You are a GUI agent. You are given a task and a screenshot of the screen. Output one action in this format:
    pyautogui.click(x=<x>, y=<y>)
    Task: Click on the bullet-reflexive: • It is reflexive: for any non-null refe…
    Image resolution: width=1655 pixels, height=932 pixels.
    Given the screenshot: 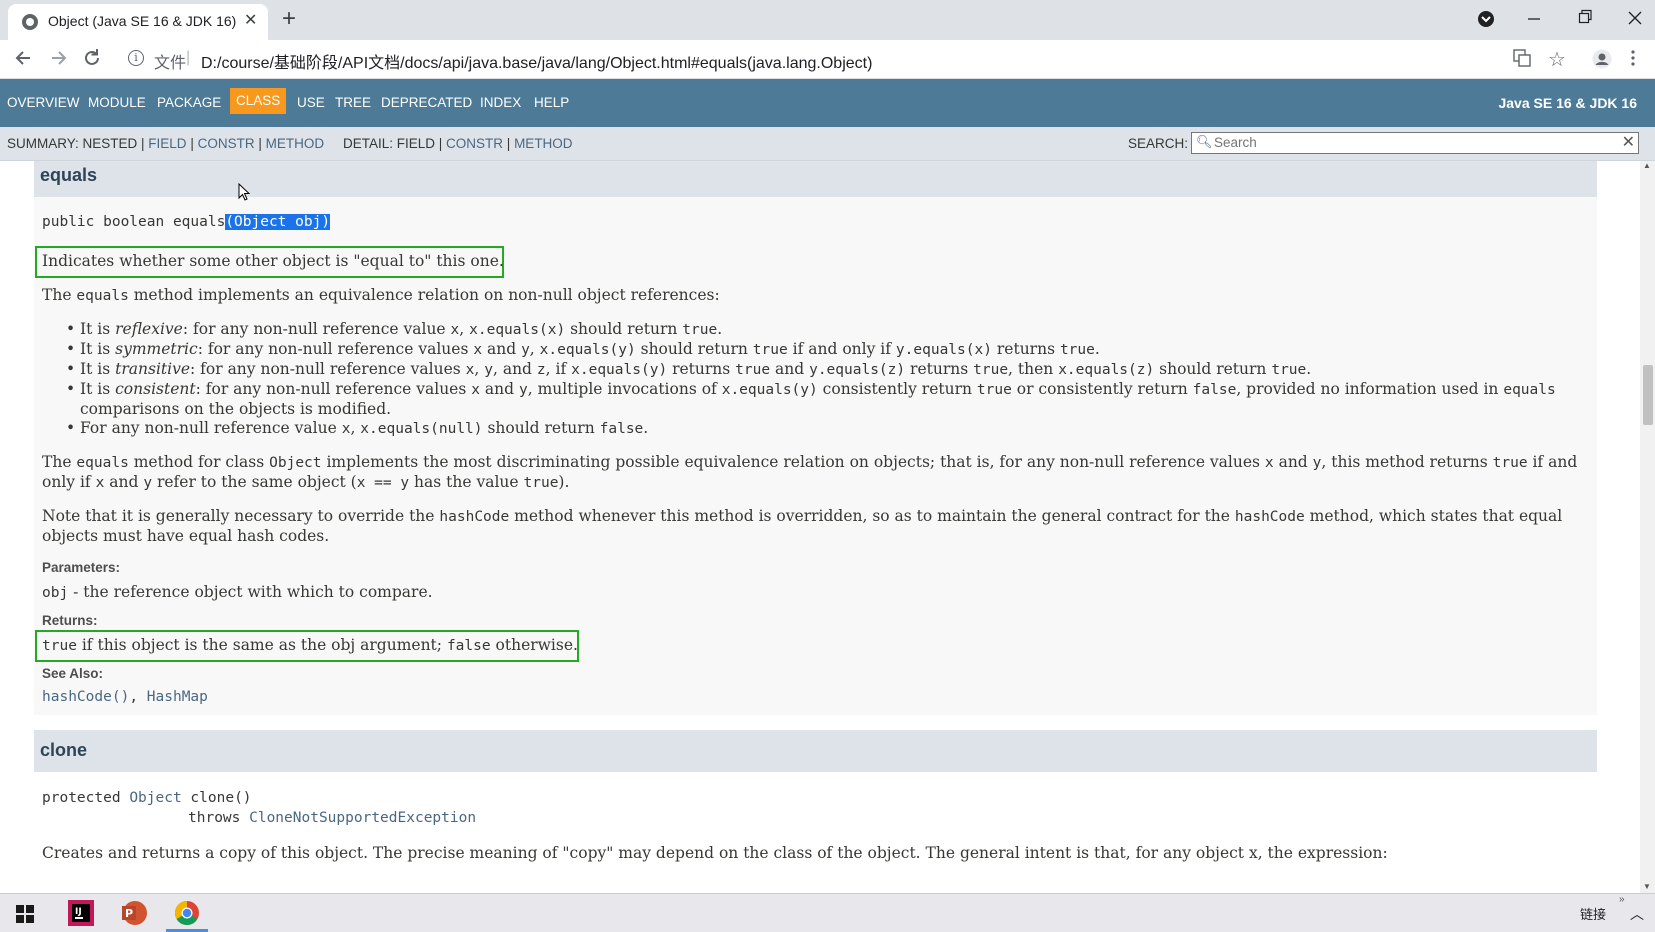 What is the action you would take?
    pyautogui.click(x=394, y=329)
    